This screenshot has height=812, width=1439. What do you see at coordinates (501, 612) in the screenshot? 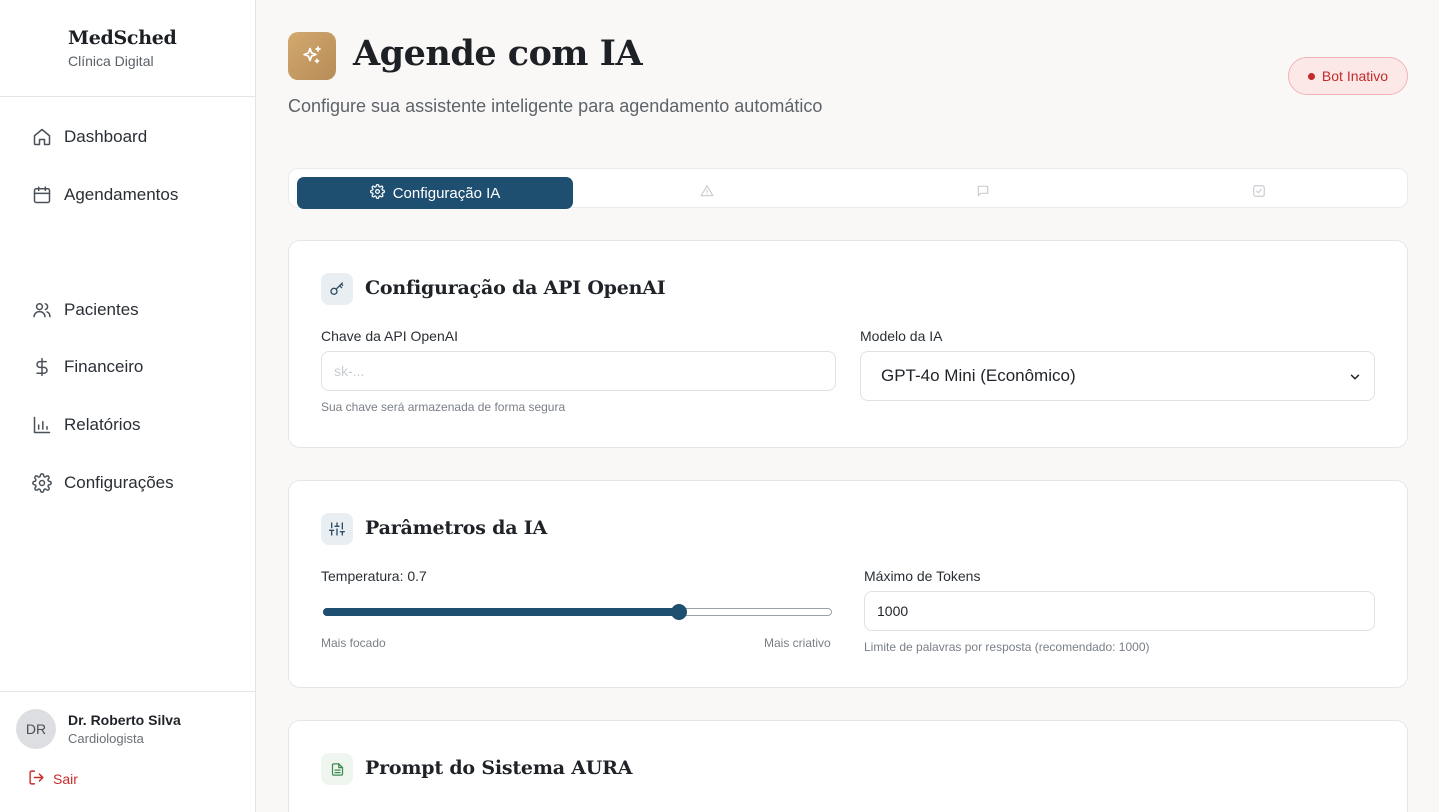
I see `slider-fill` at bounding box center [501, 612].